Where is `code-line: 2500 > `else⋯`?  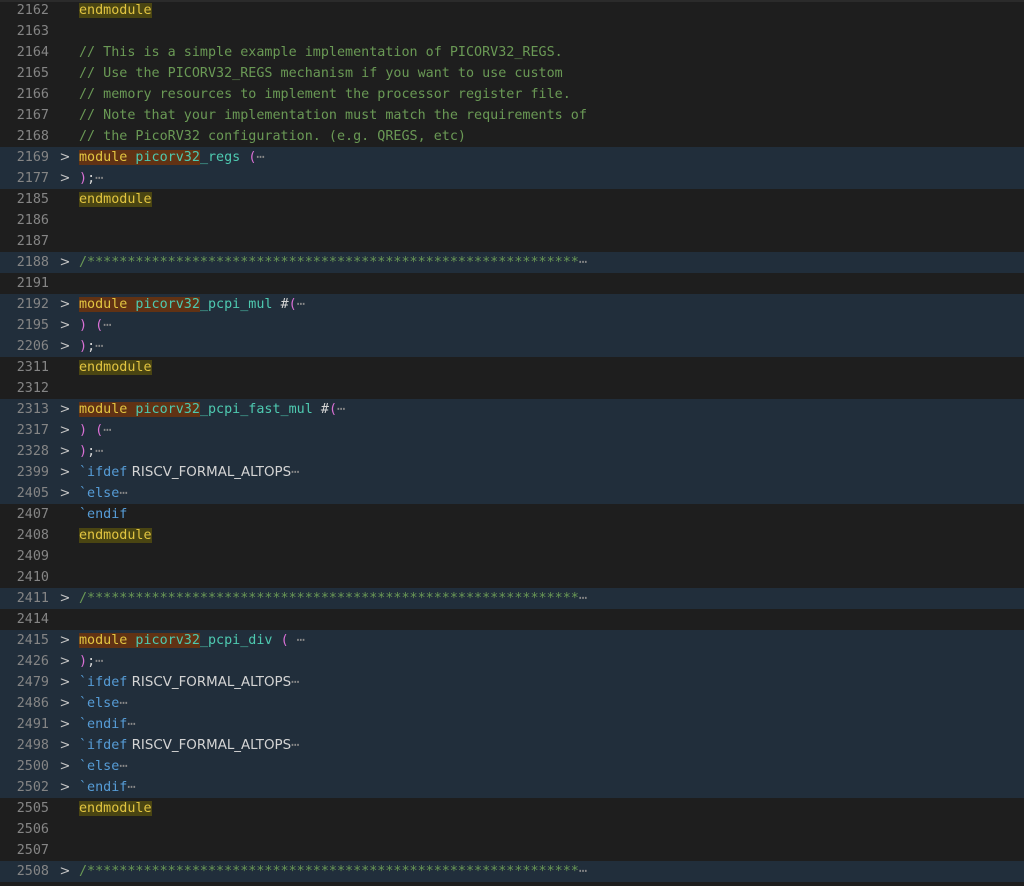 code-line: 2500 > `else⋯ is located at coordinates (512, 766).